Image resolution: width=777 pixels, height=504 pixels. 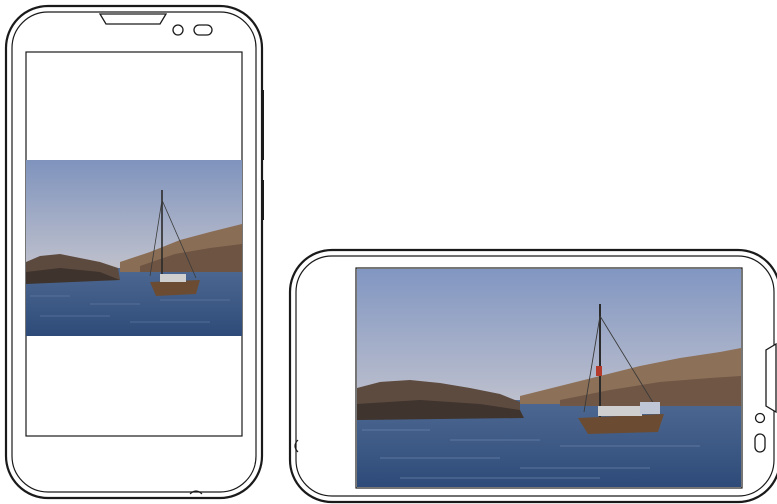 What do you see at coordinates (133, 19) in the screenshot?
I see `portrait-earpiece-icon` at bounding box center [133, 19].